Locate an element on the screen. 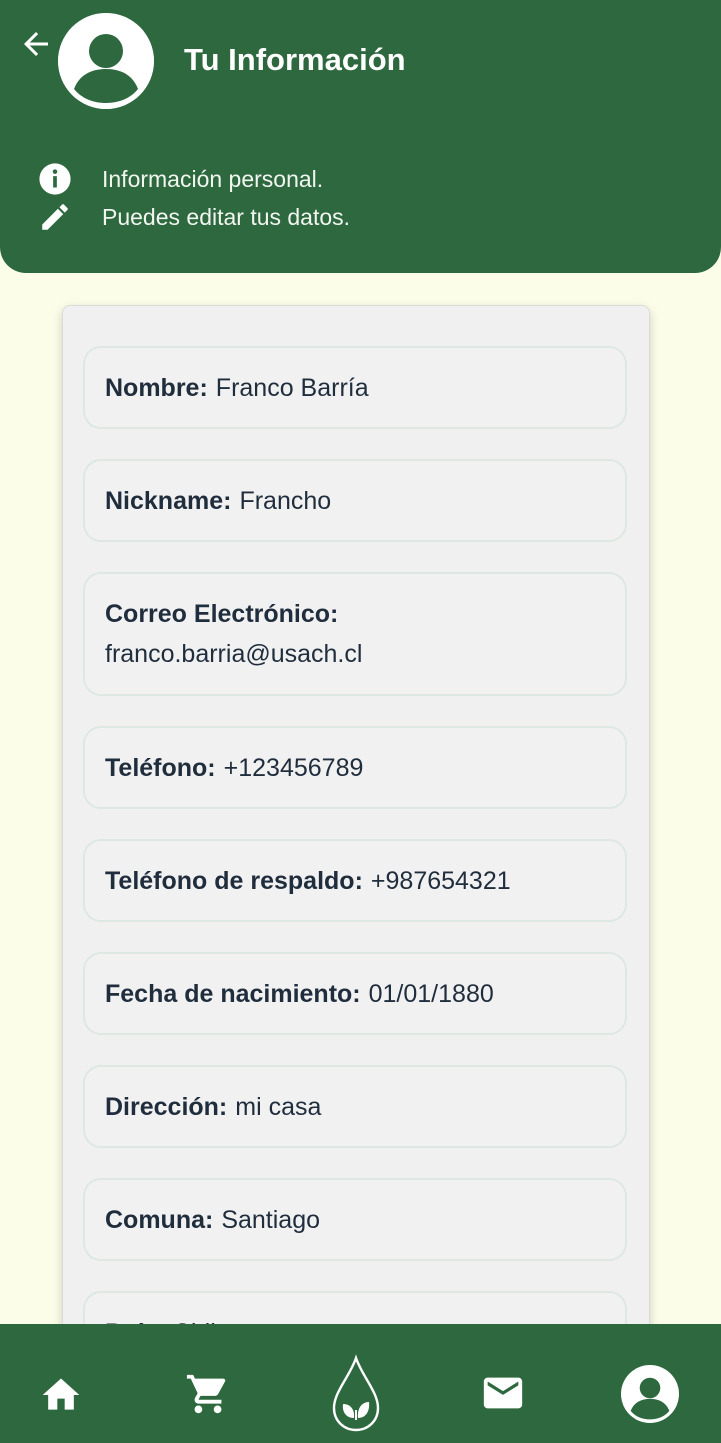 This screenshot has height=1443, width=721. field-value: franco.barria@usach.cl is located at coordinates (234, 654).